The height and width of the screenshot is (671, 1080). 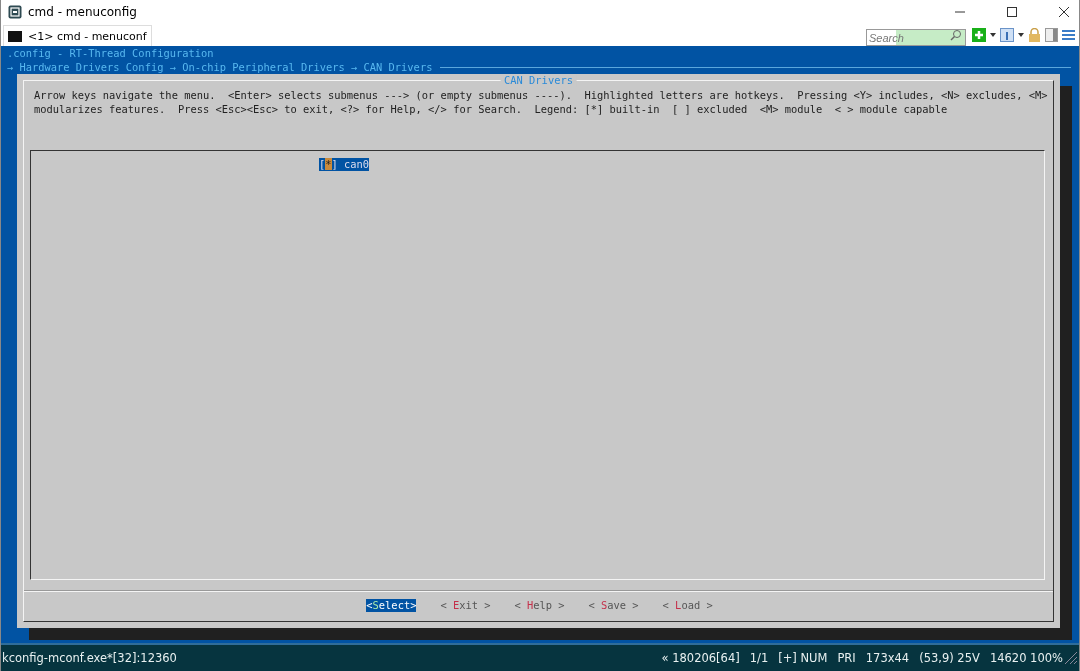 I want to click on status-text: [+] NUM, so click(x=803, y=658).